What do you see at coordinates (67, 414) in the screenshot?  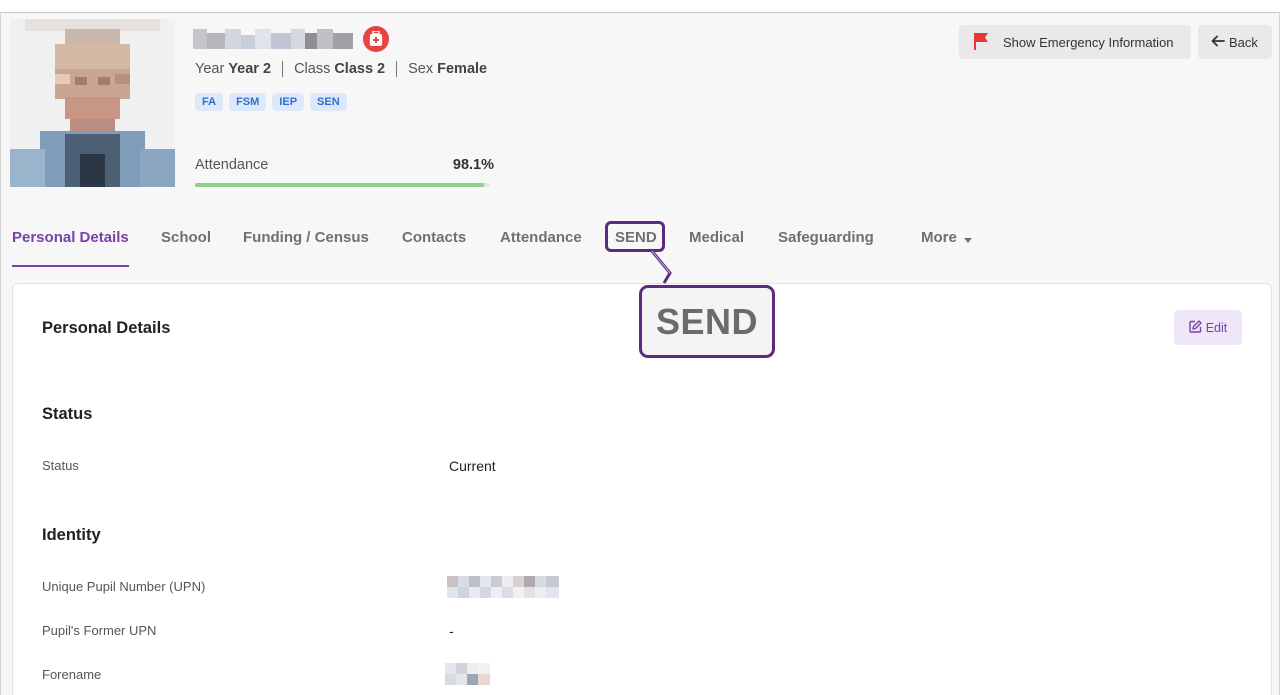 I see `status-section-title: Status` at bounding box center [67, 414].